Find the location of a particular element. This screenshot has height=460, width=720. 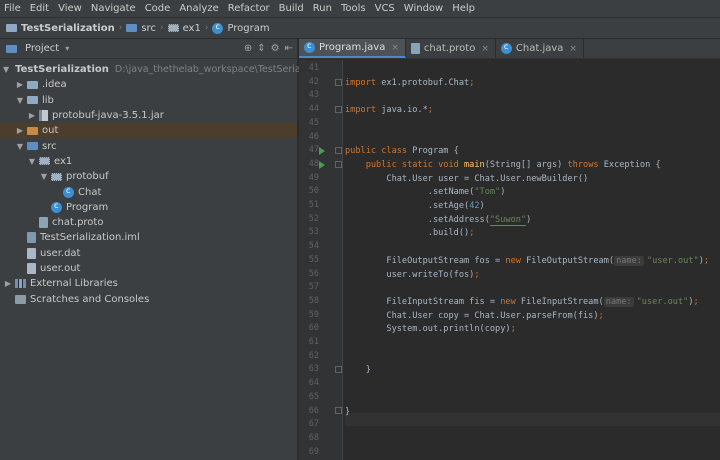

tree-item-src: ▼ src is located at coordinates (148, 145).